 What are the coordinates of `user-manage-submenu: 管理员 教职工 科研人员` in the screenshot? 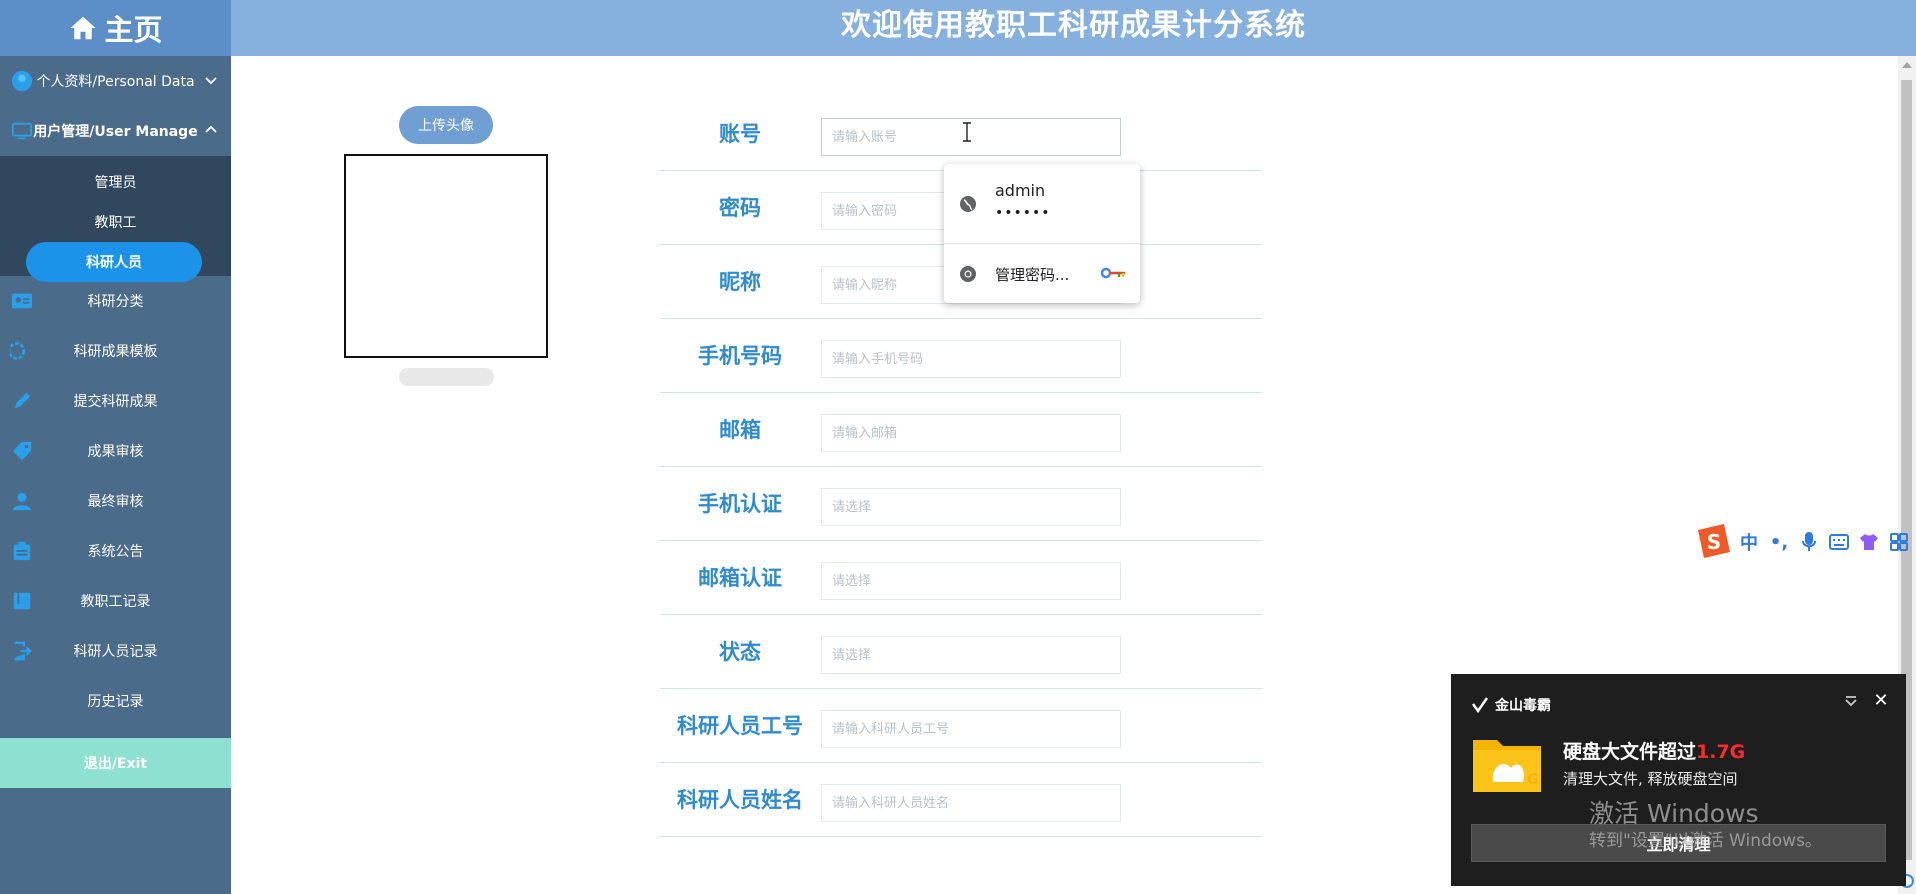 It's located at (115, 219).